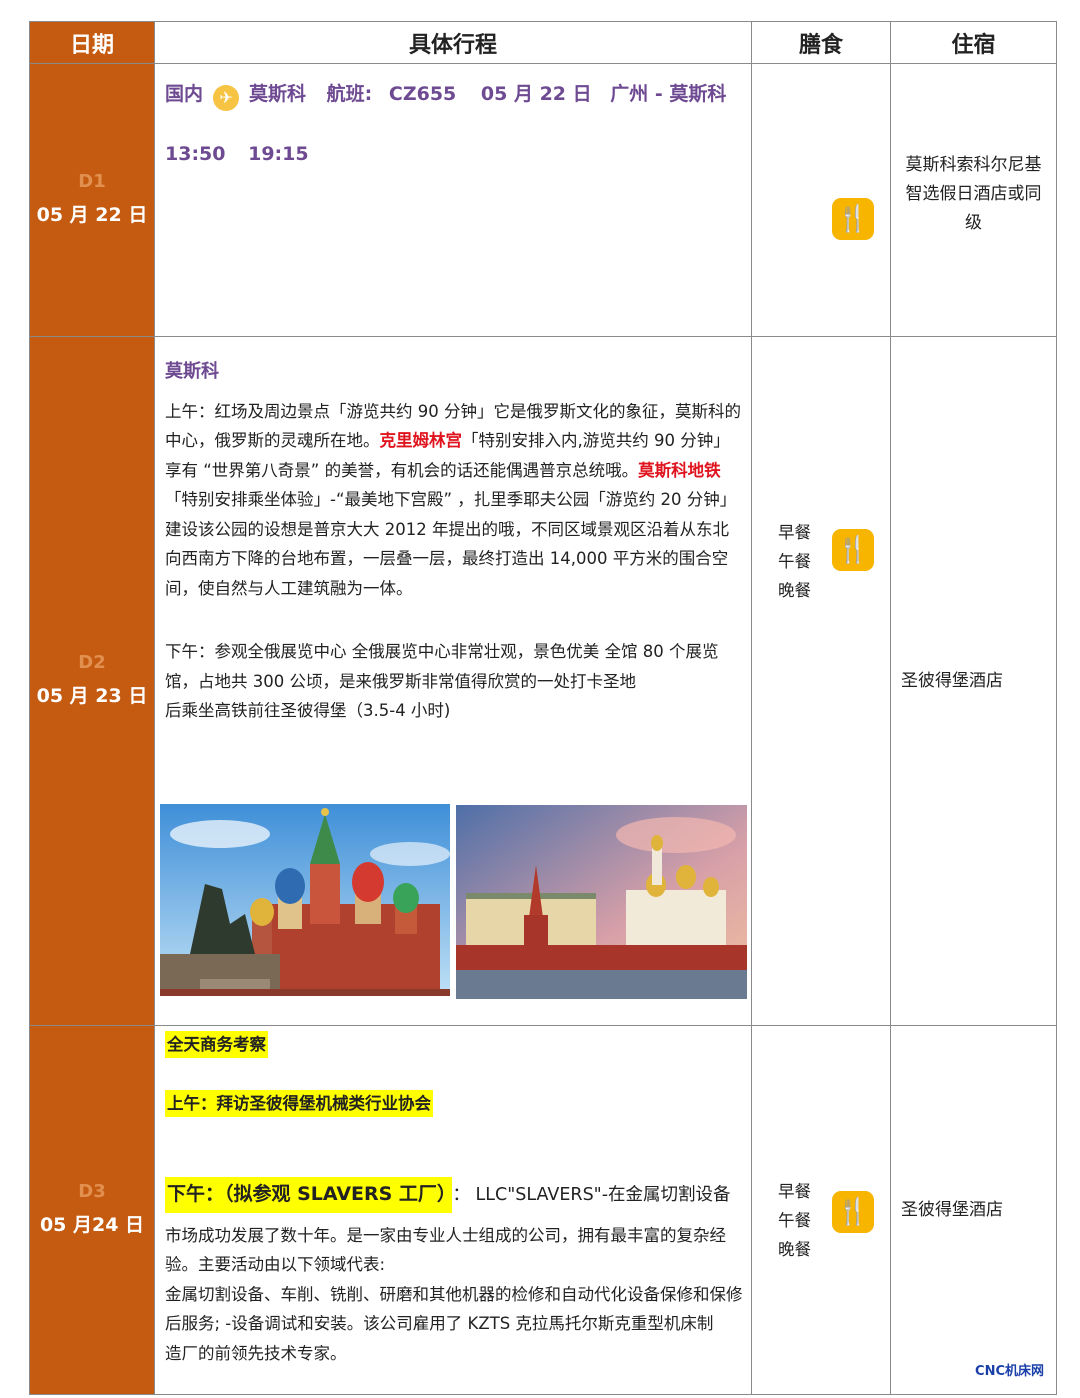  I want to click on flight-times: 13:50 19:15, so click(454, 155).